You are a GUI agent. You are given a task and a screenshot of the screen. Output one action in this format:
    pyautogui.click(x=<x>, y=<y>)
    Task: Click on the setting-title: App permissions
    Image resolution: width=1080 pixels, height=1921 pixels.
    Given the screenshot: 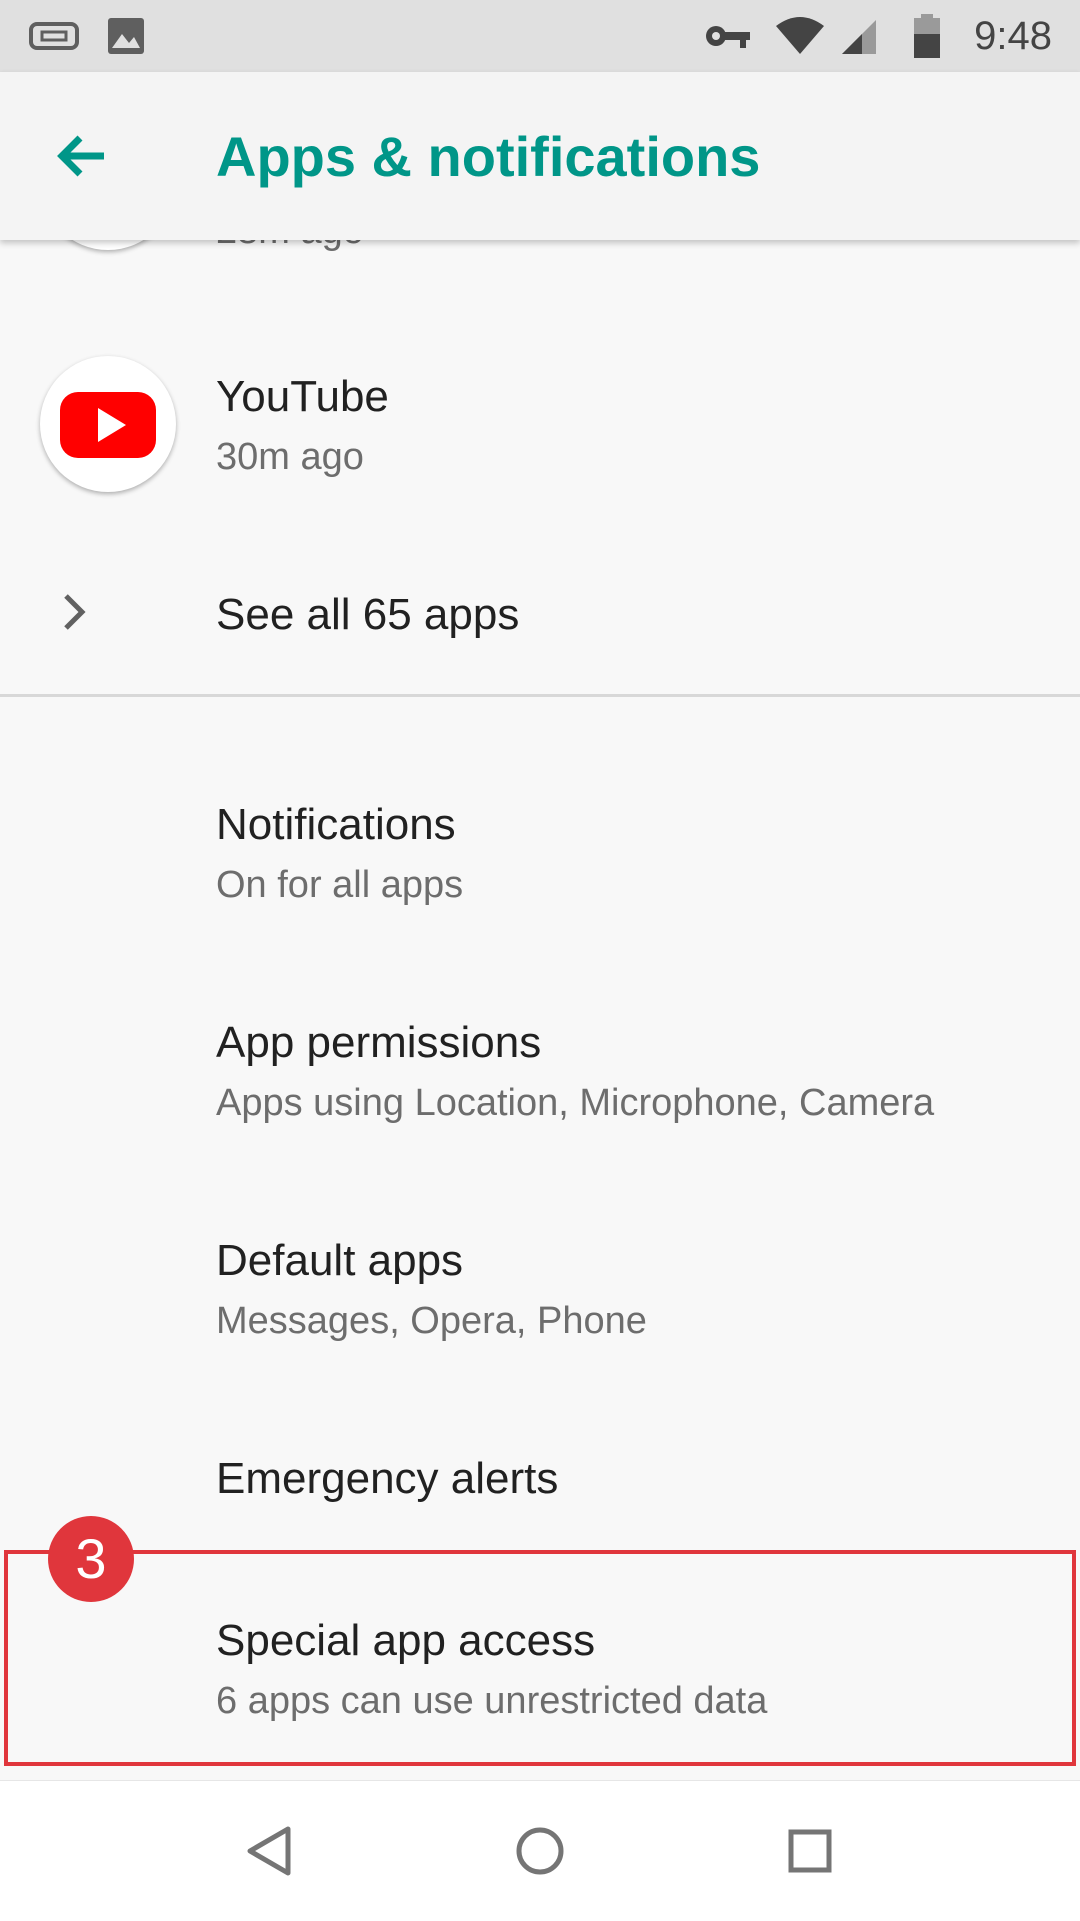 What is the action you would take?
    pyautogui.click(x=379, y=1042)
    